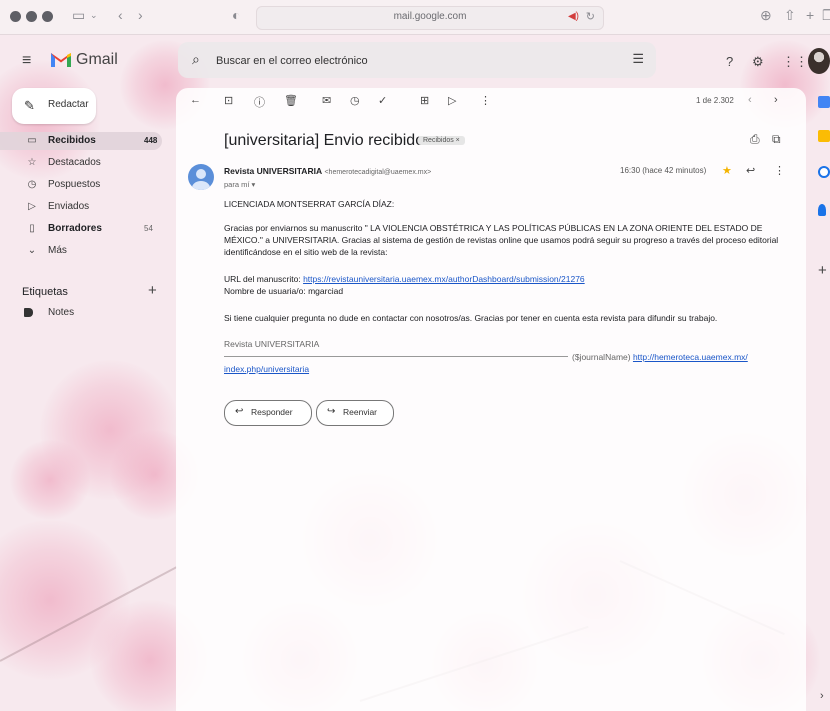  I want to click on sidebar-item-borradores: ▯ Borradores 54, so click(88, 229).